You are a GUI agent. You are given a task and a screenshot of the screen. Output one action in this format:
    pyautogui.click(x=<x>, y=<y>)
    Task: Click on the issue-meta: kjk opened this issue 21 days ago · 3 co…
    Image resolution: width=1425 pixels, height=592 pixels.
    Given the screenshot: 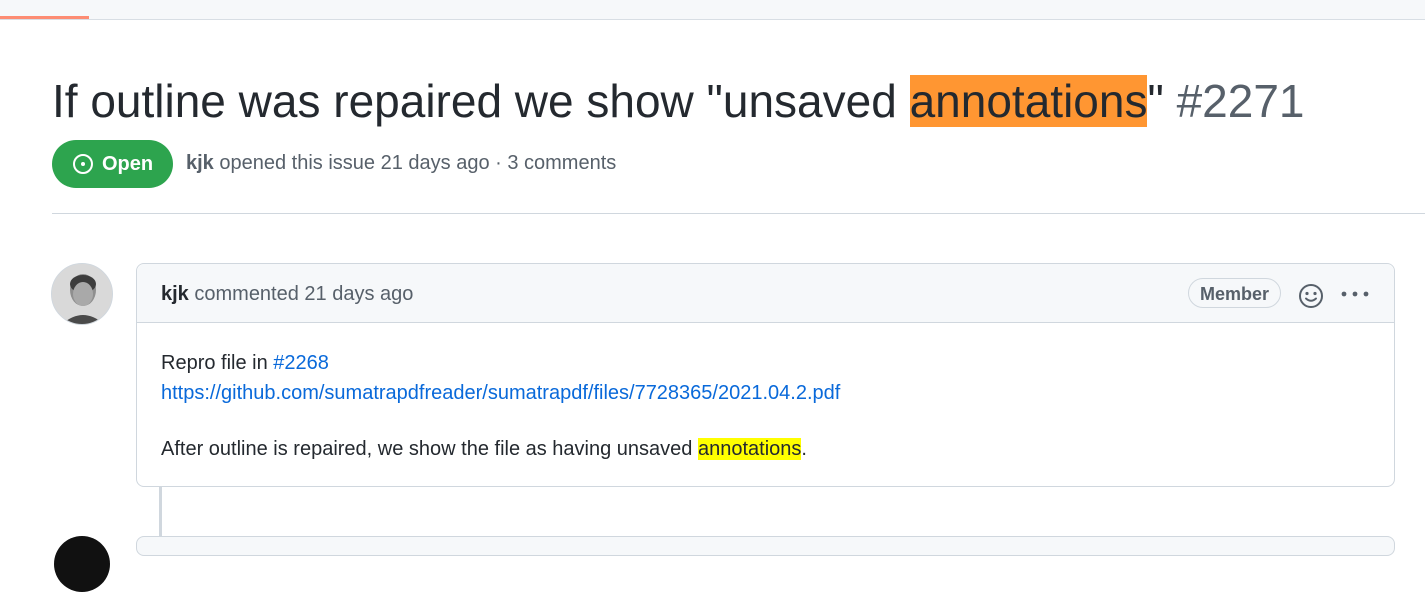 What is the action you would take?
    pyautogui.click(x=401, y=163)
    